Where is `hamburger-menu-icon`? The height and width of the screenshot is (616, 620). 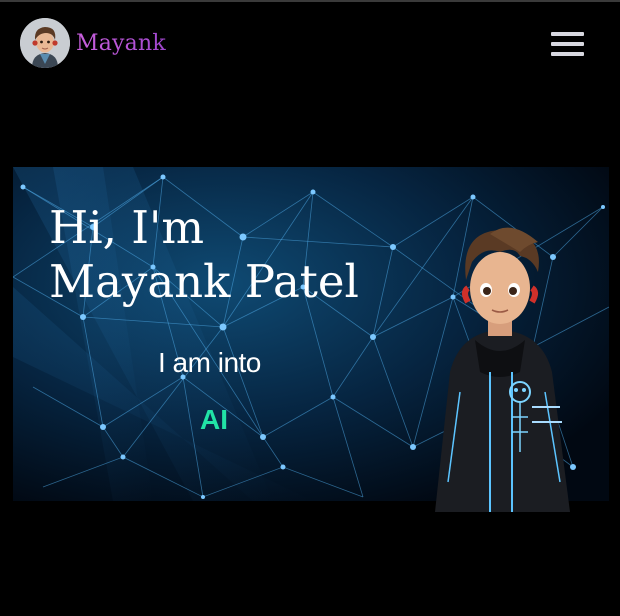
hamburger-menu-icon is located at coordinates (568, 44).